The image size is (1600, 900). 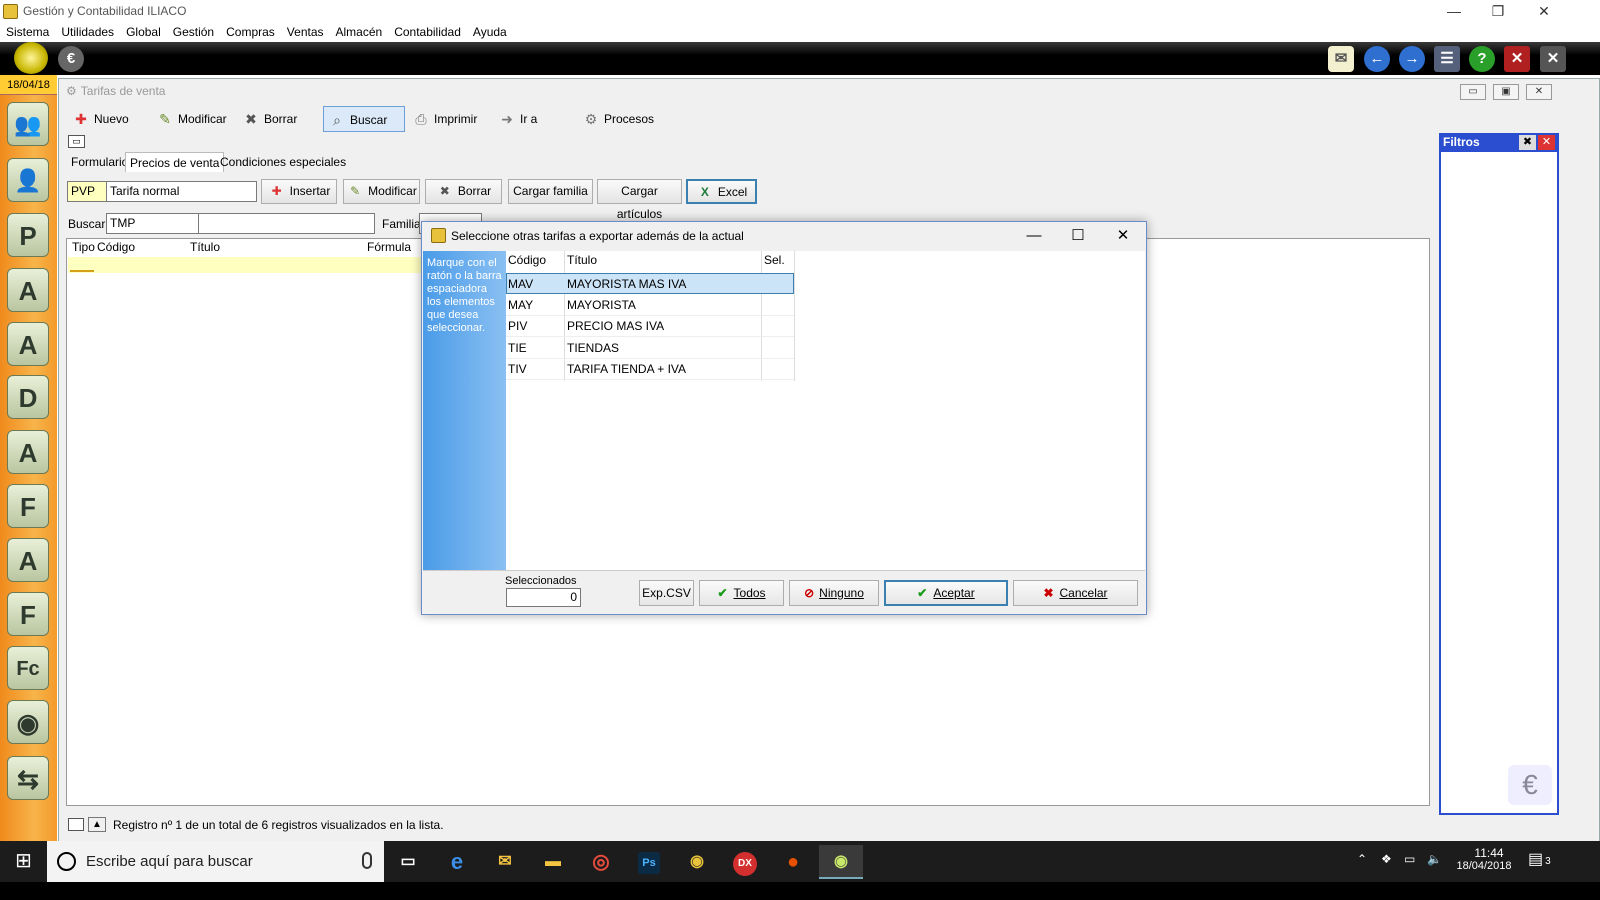 What do you see at coordinates (28, 235) in the screenshot?
I see `user-p-icon: P` at bounding box center [28, 235].